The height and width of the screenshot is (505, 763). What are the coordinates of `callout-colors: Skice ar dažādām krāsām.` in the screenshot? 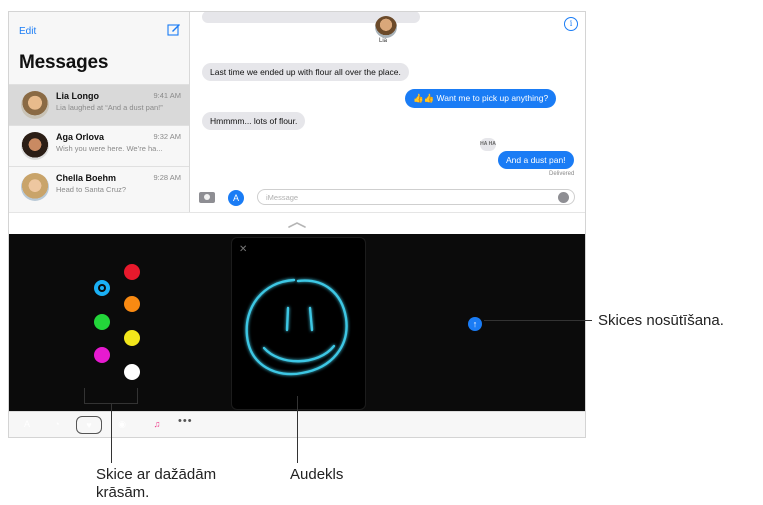 It's located at (156, 483).